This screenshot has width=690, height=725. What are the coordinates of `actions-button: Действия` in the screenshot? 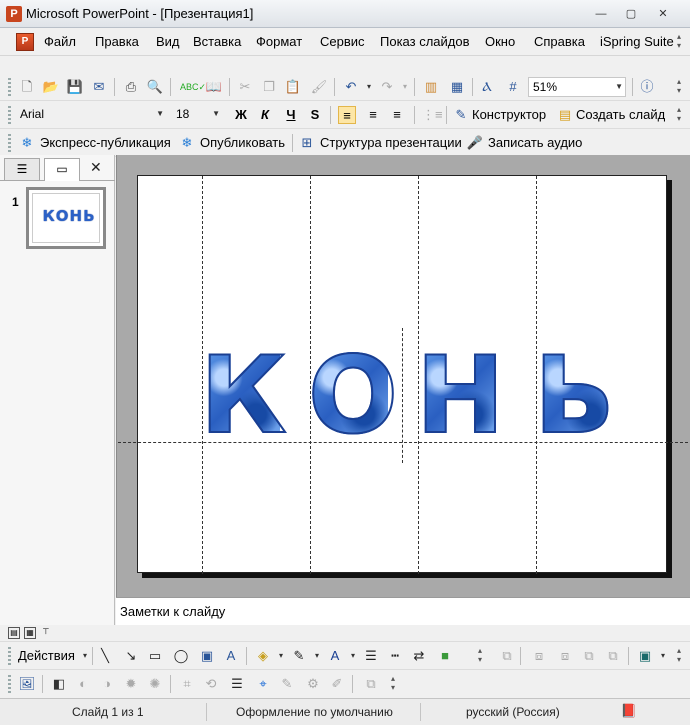 It's located at (46, 655).